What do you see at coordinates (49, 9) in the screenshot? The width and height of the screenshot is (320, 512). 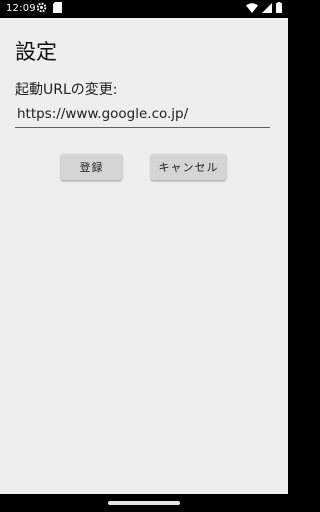 I see `status-left-icons` at bounding box center [49, 9].